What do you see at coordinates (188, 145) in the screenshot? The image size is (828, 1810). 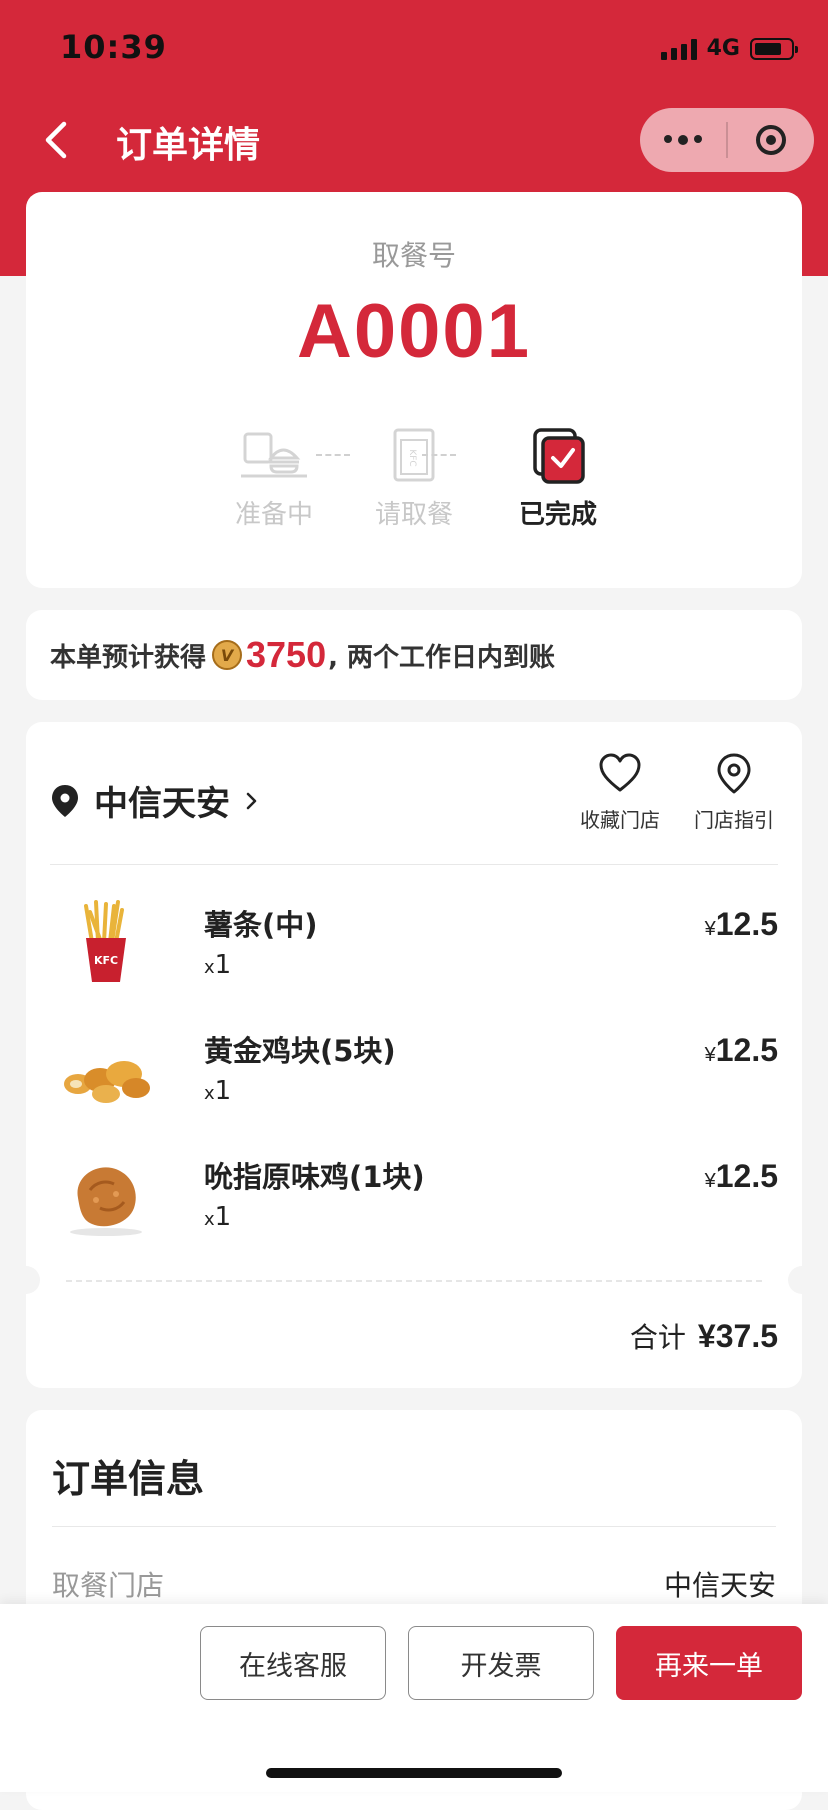 I see `page-title: 订单详情` at bounding box center [188, 145].